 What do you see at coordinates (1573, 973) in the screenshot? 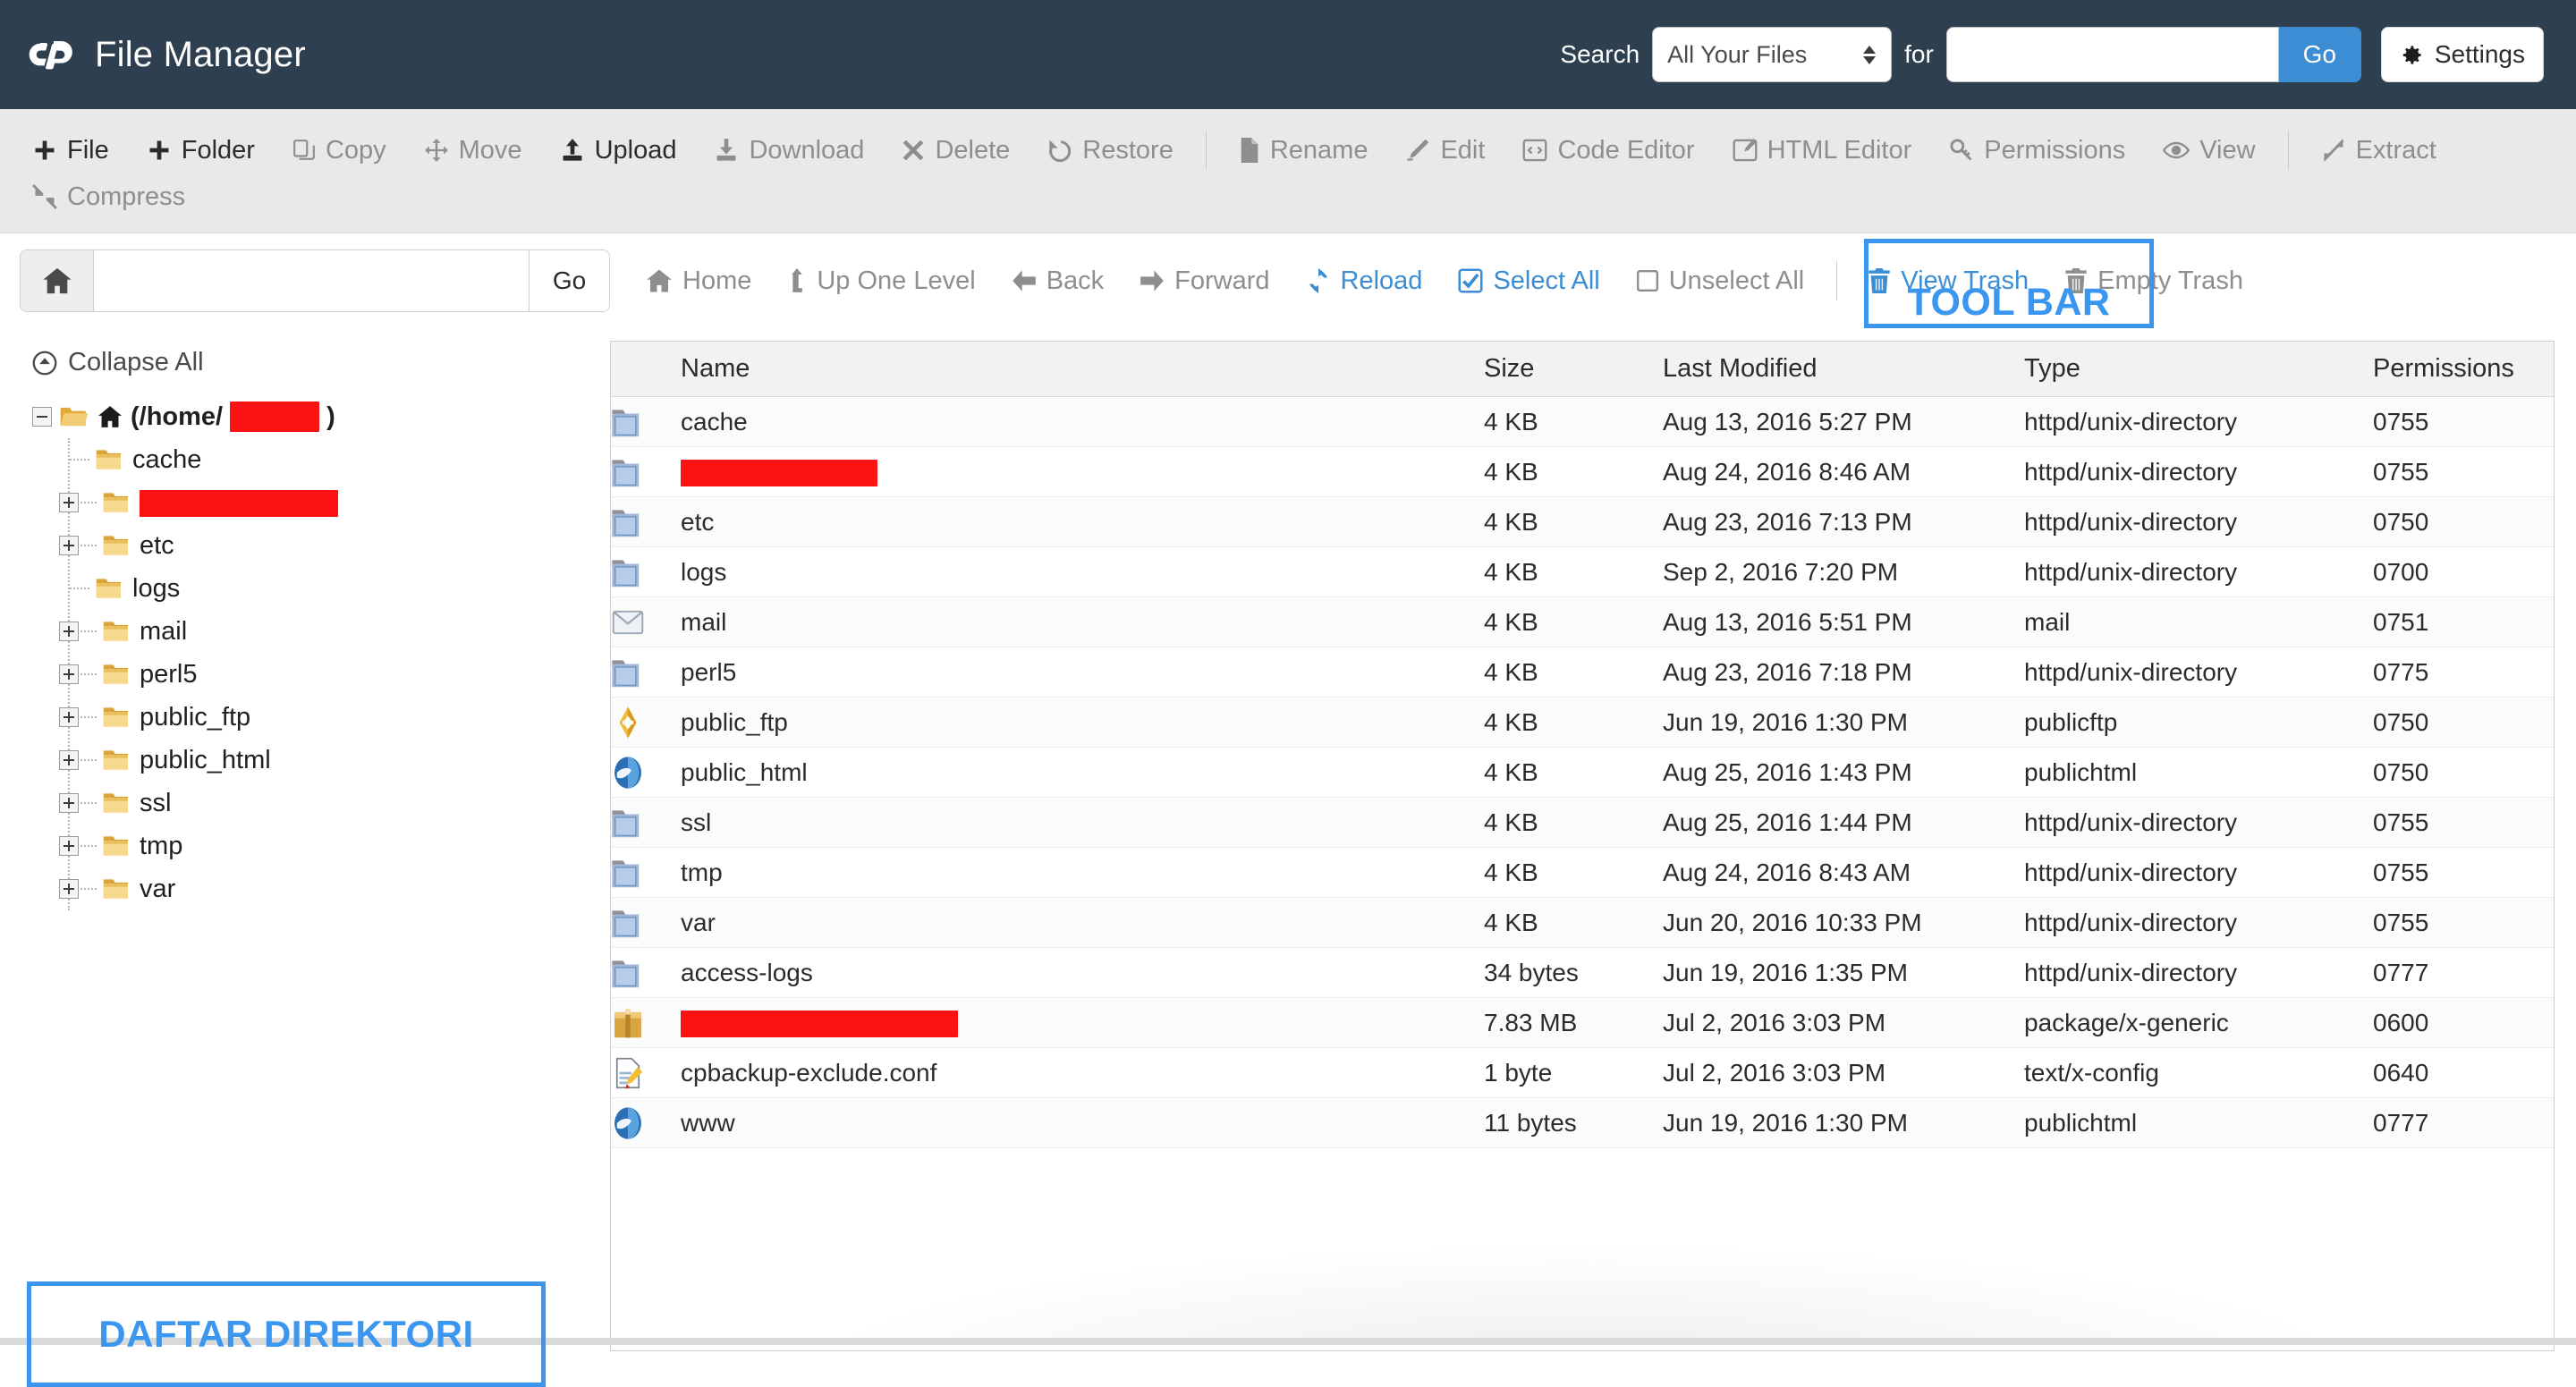
I see `file-size-cell: 34 bytes` at bounding box center [1573, 973].